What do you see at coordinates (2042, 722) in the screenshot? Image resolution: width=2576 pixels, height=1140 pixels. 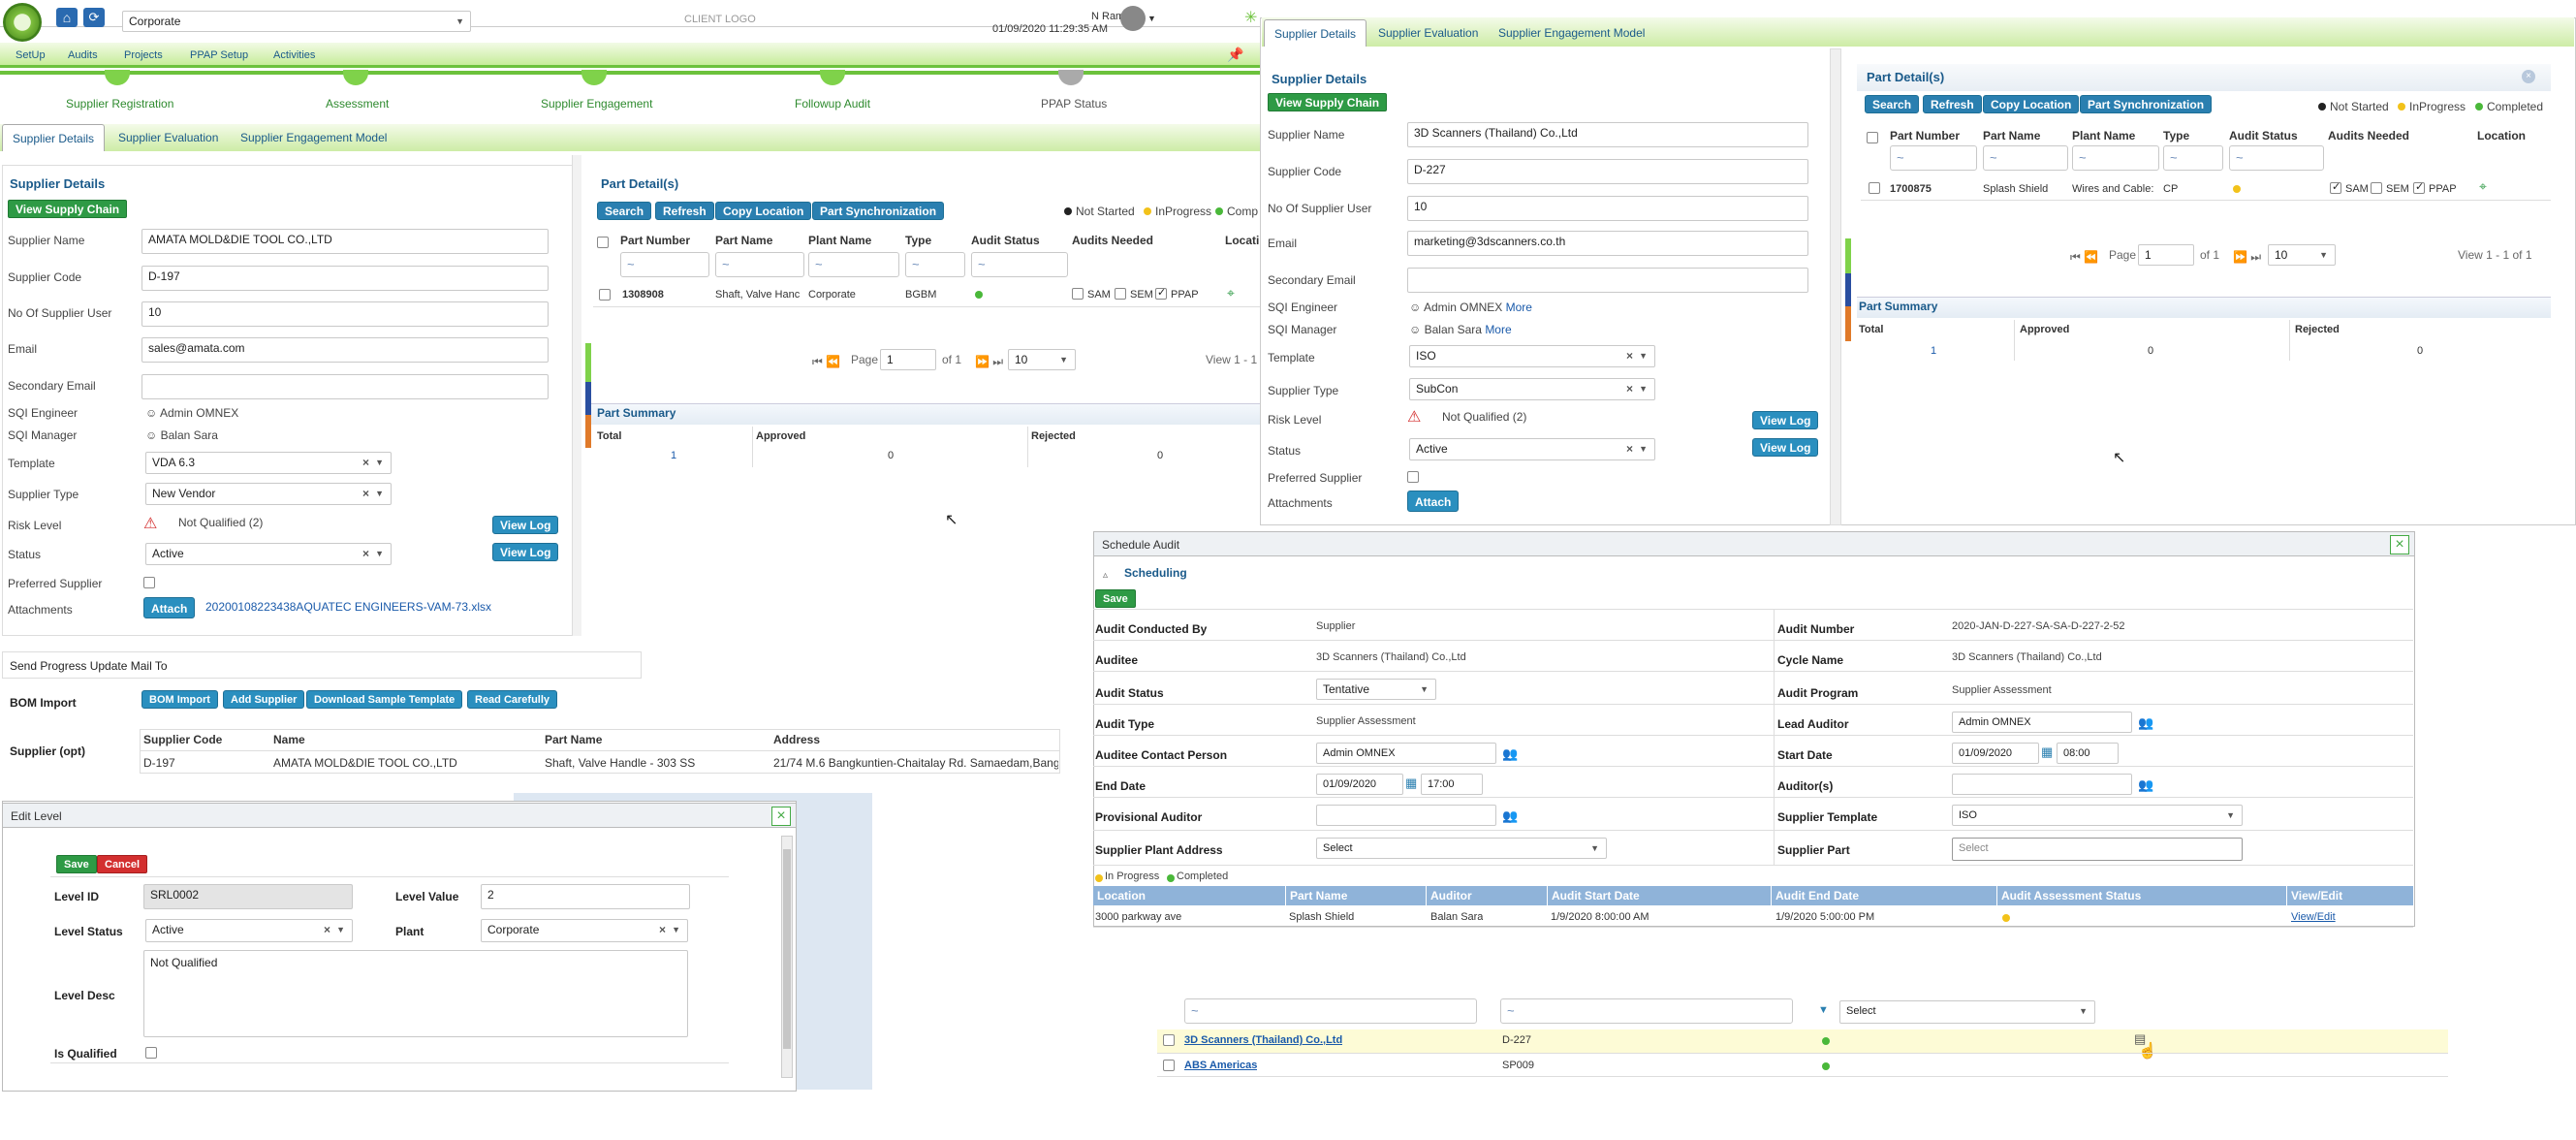 I see `lead-auditor-field: Admin OMNEX` at bounding box center [2042, 722].